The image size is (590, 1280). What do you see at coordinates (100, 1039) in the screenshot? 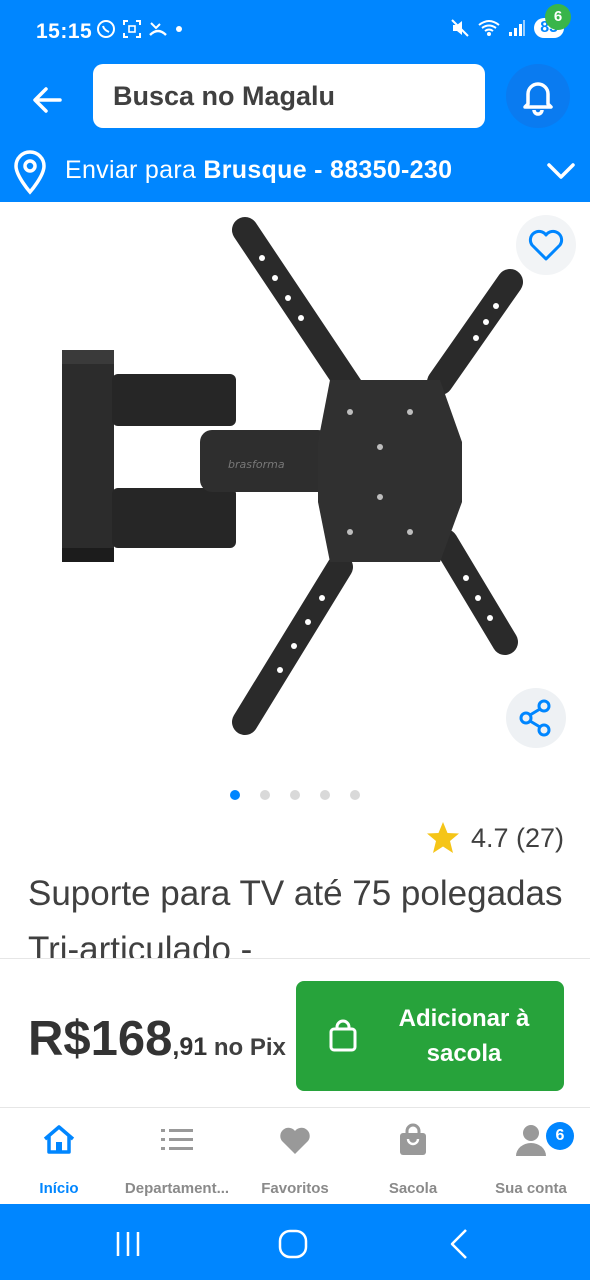
I see `price-main: R$168` at bounding box center [100, 1039].